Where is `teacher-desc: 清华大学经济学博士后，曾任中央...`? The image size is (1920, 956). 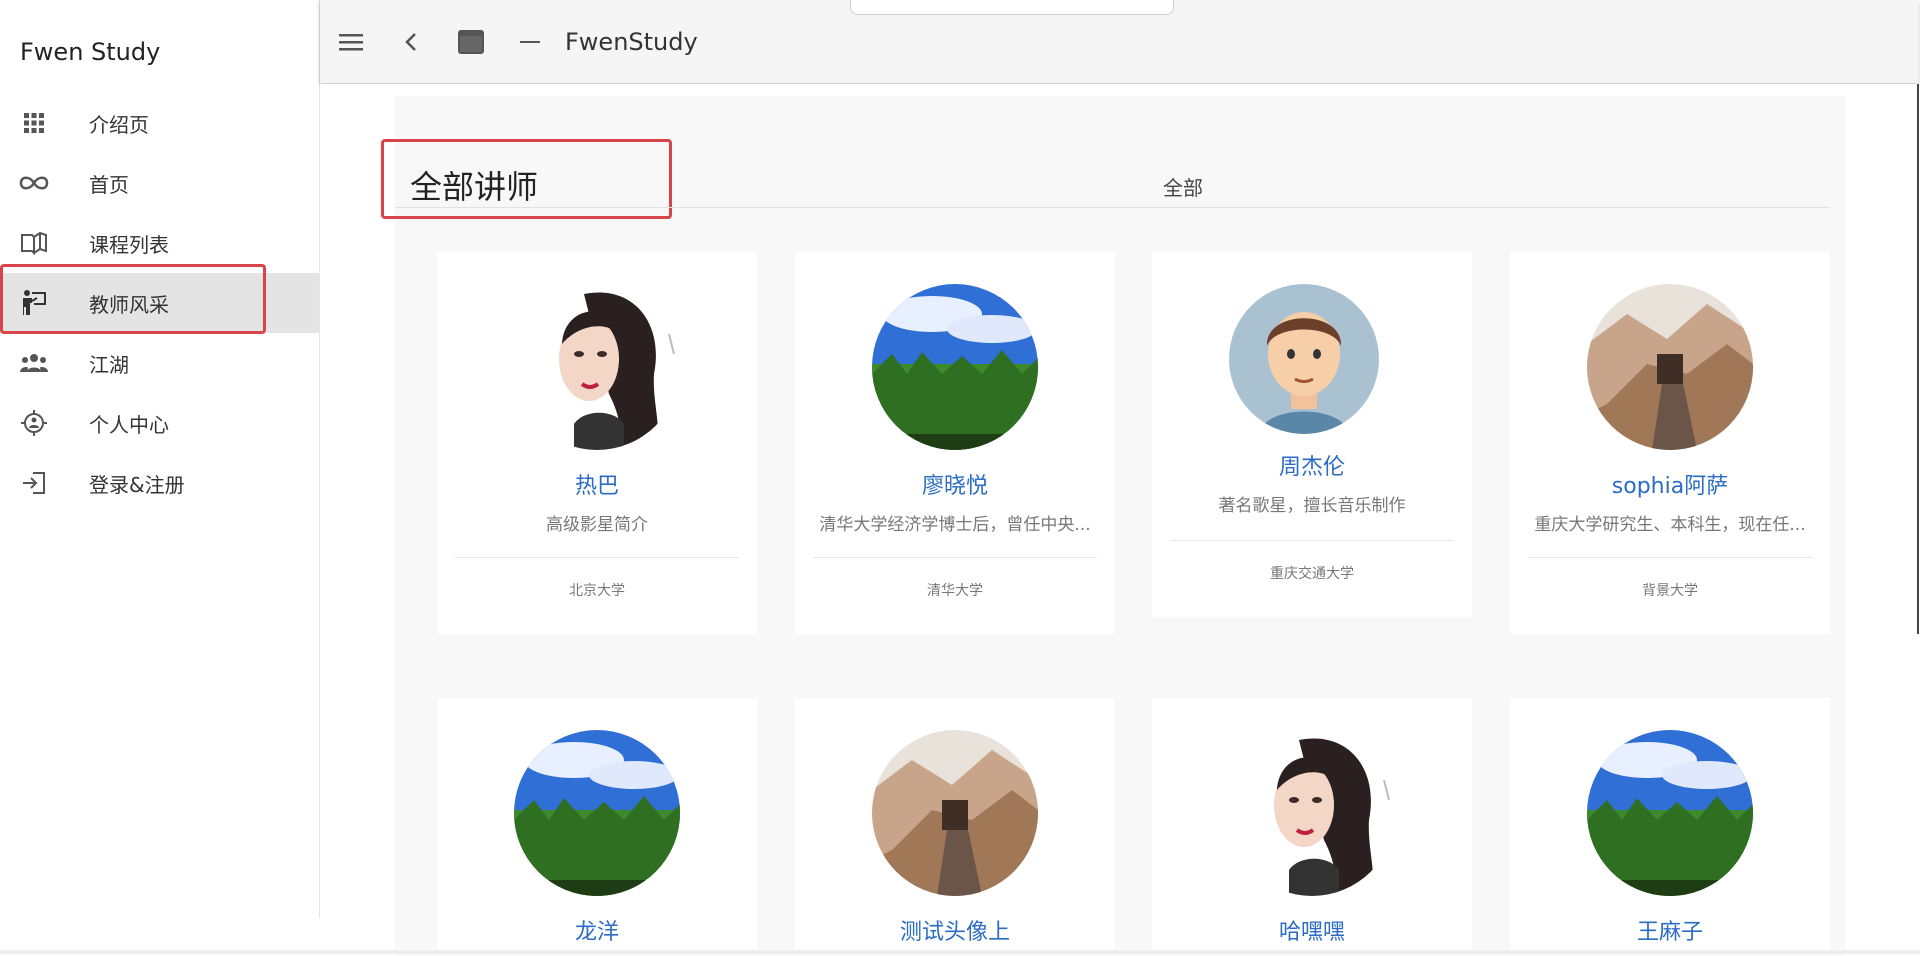
teacher-desc: 清华大学经济学博士后，曾任中央... is located at coordinates (955, 525).